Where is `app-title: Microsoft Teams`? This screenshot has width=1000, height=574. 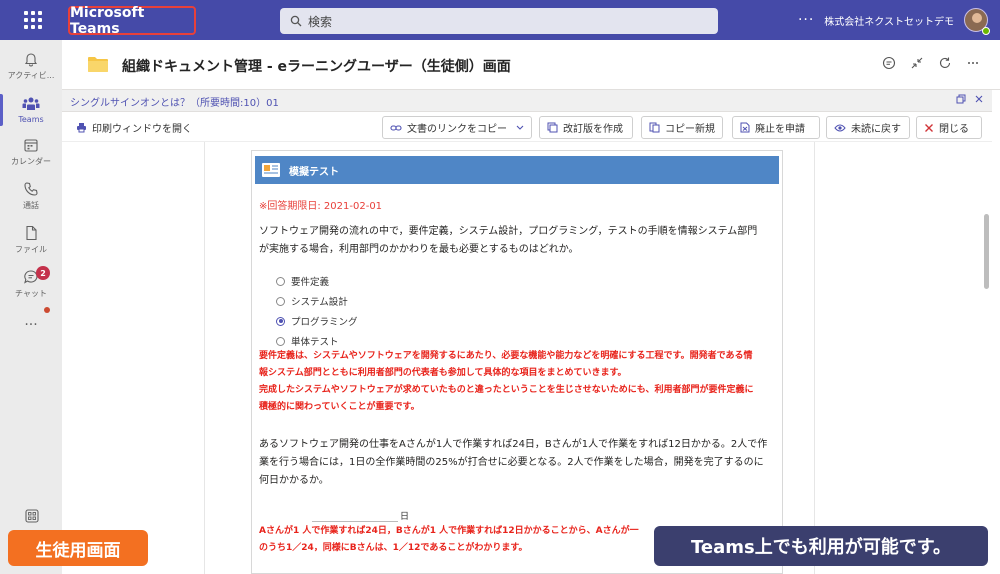
app-title: Microsoft Teams is located at coordinates (132, 21).